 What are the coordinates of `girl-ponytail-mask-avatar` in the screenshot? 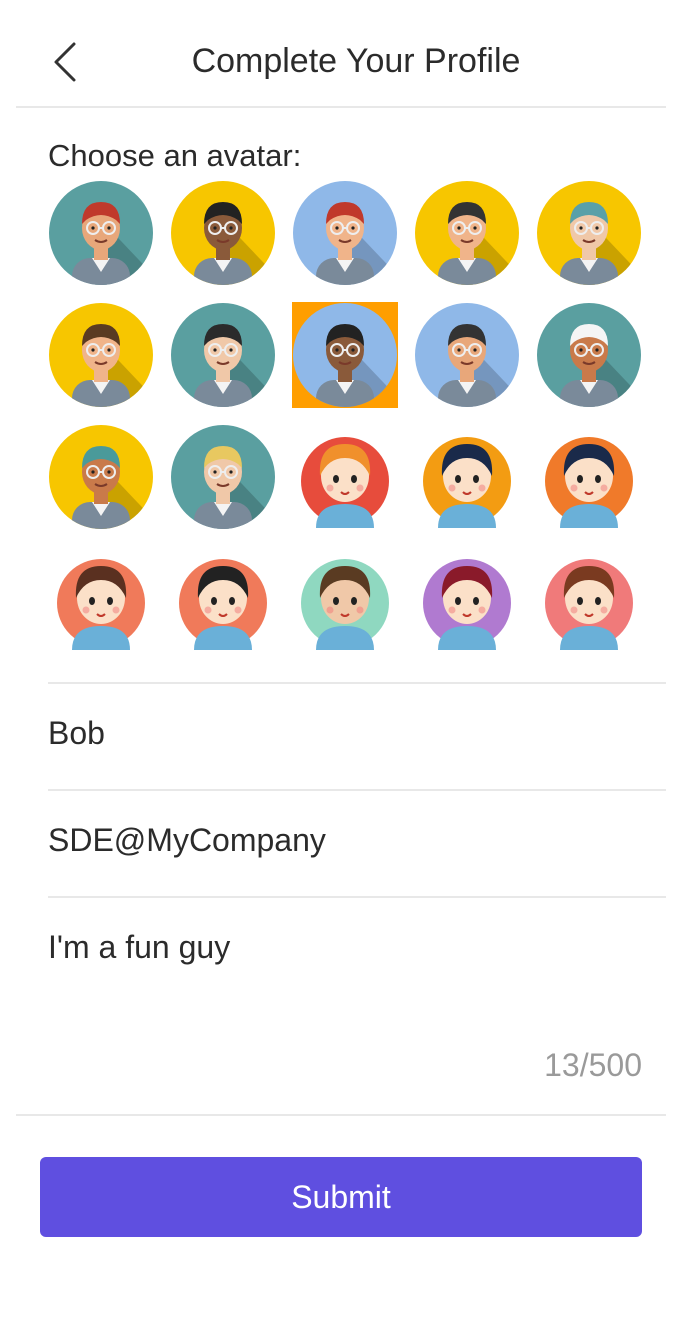 It's located at (467, 477).